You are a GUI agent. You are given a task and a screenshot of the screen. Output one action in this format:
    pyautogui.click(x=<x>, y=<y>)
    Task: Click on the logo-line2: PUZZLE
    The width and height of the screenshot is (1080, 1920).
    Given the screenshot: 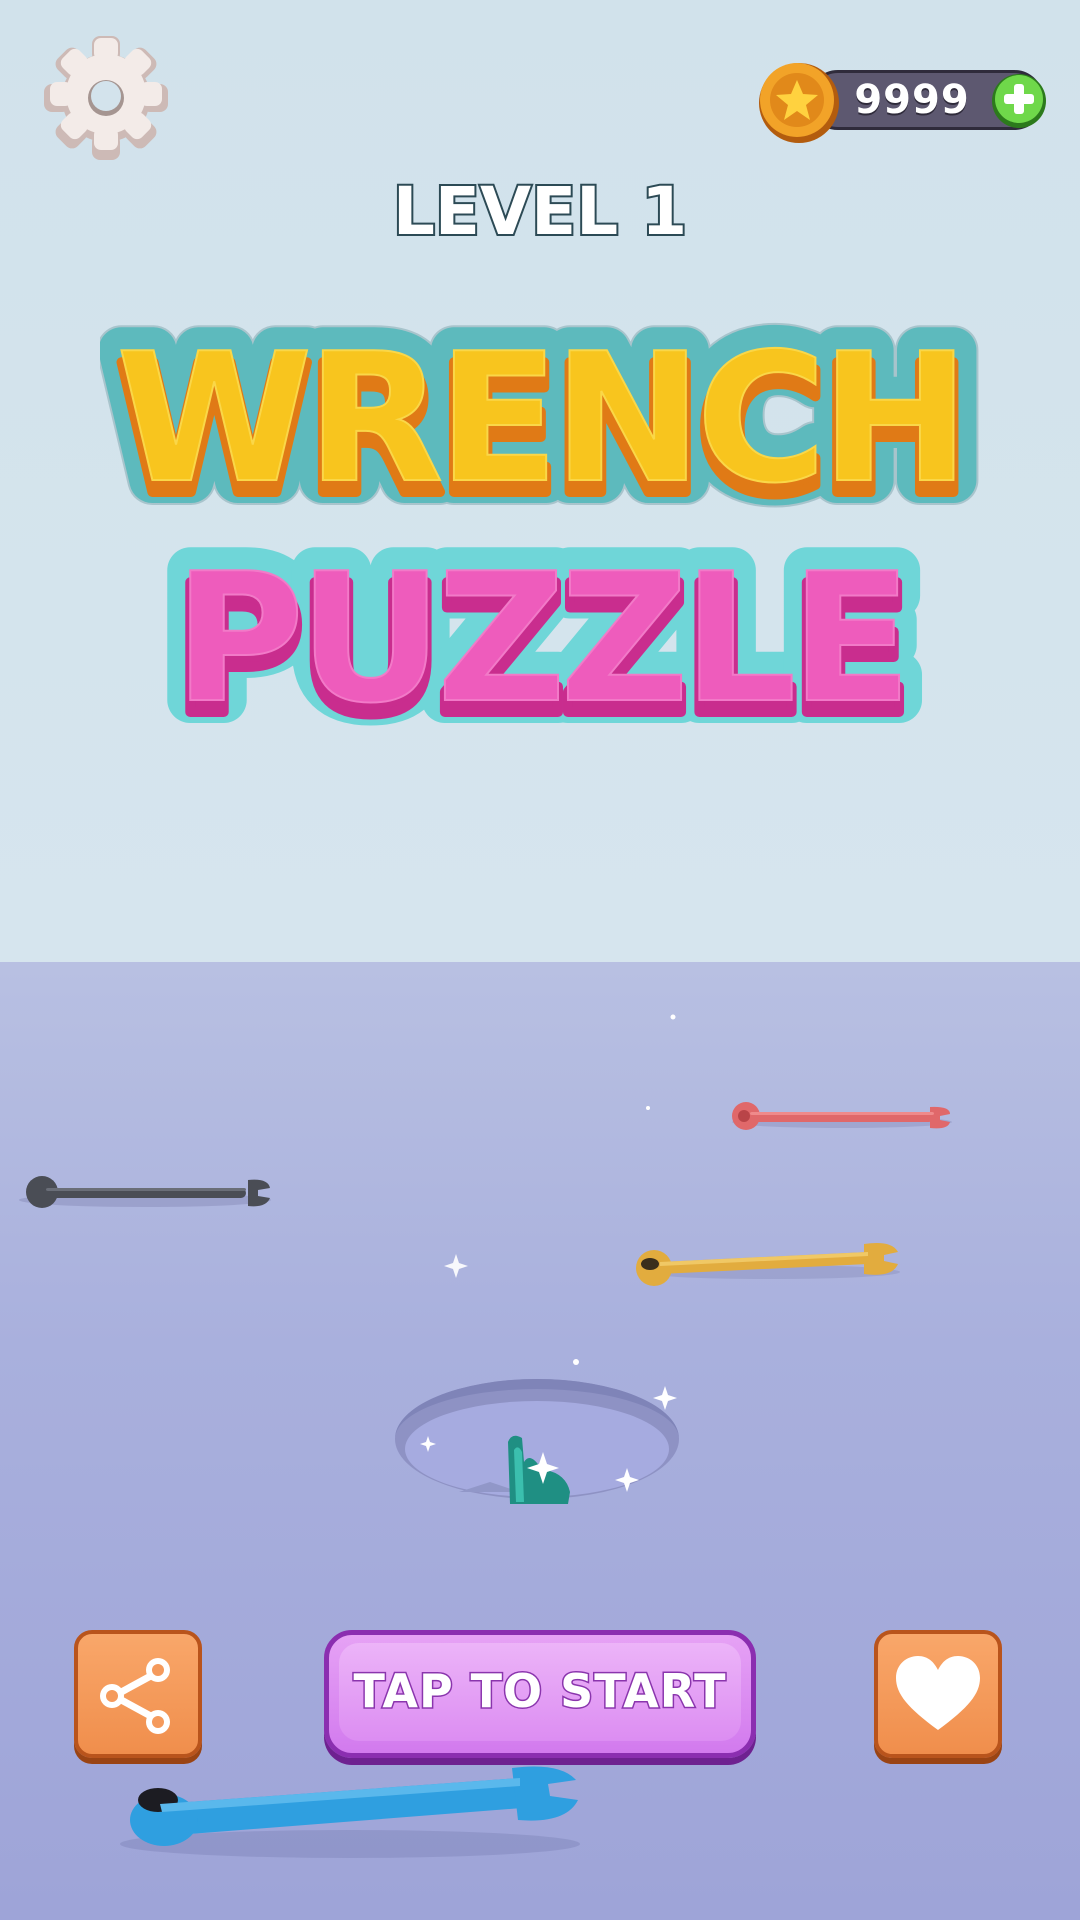 What is the action you would take?
    pyautogui.click(x=540, y=638)
    